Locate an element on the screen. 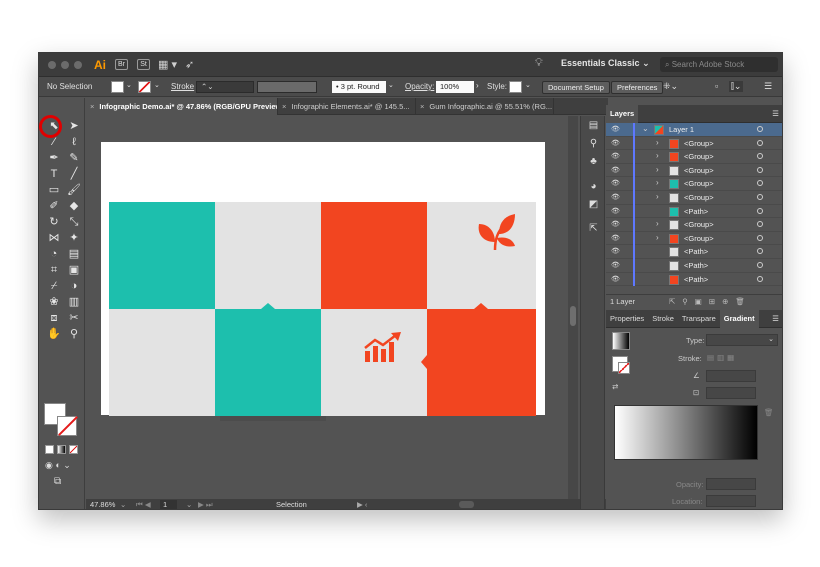 This screenshot has width=820, height=567. horizontal-scroll-thumb is located at coordinates (466, 504).